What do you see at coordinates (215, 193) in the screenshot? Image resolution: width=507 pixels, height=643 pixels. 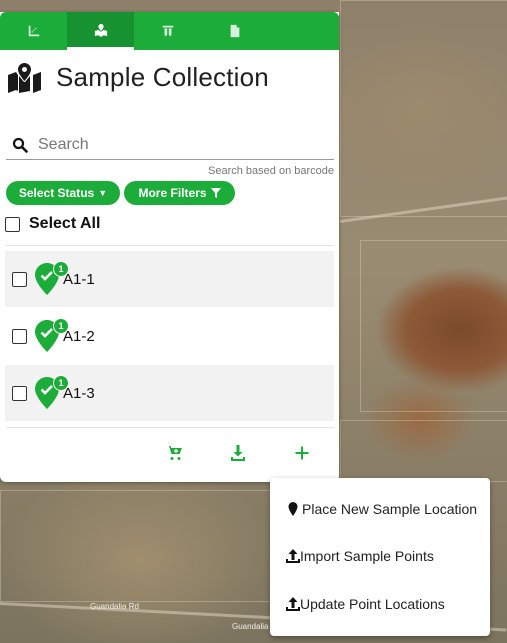 I see `filter-icon` at bounding box center [215, 193].